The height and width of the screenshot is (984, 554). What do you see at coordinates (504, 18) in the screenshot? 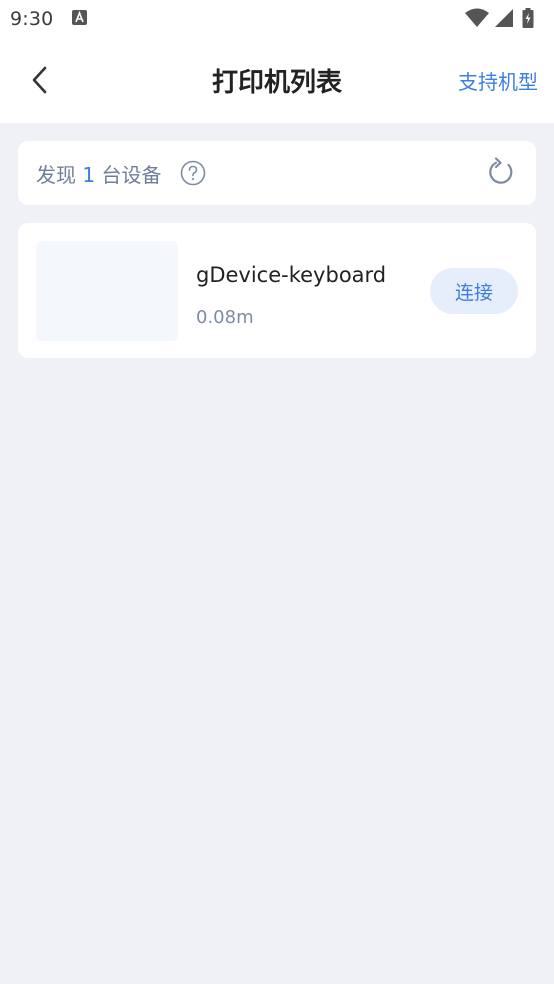
I see `signal-icon` at bounding box center [504, 18].